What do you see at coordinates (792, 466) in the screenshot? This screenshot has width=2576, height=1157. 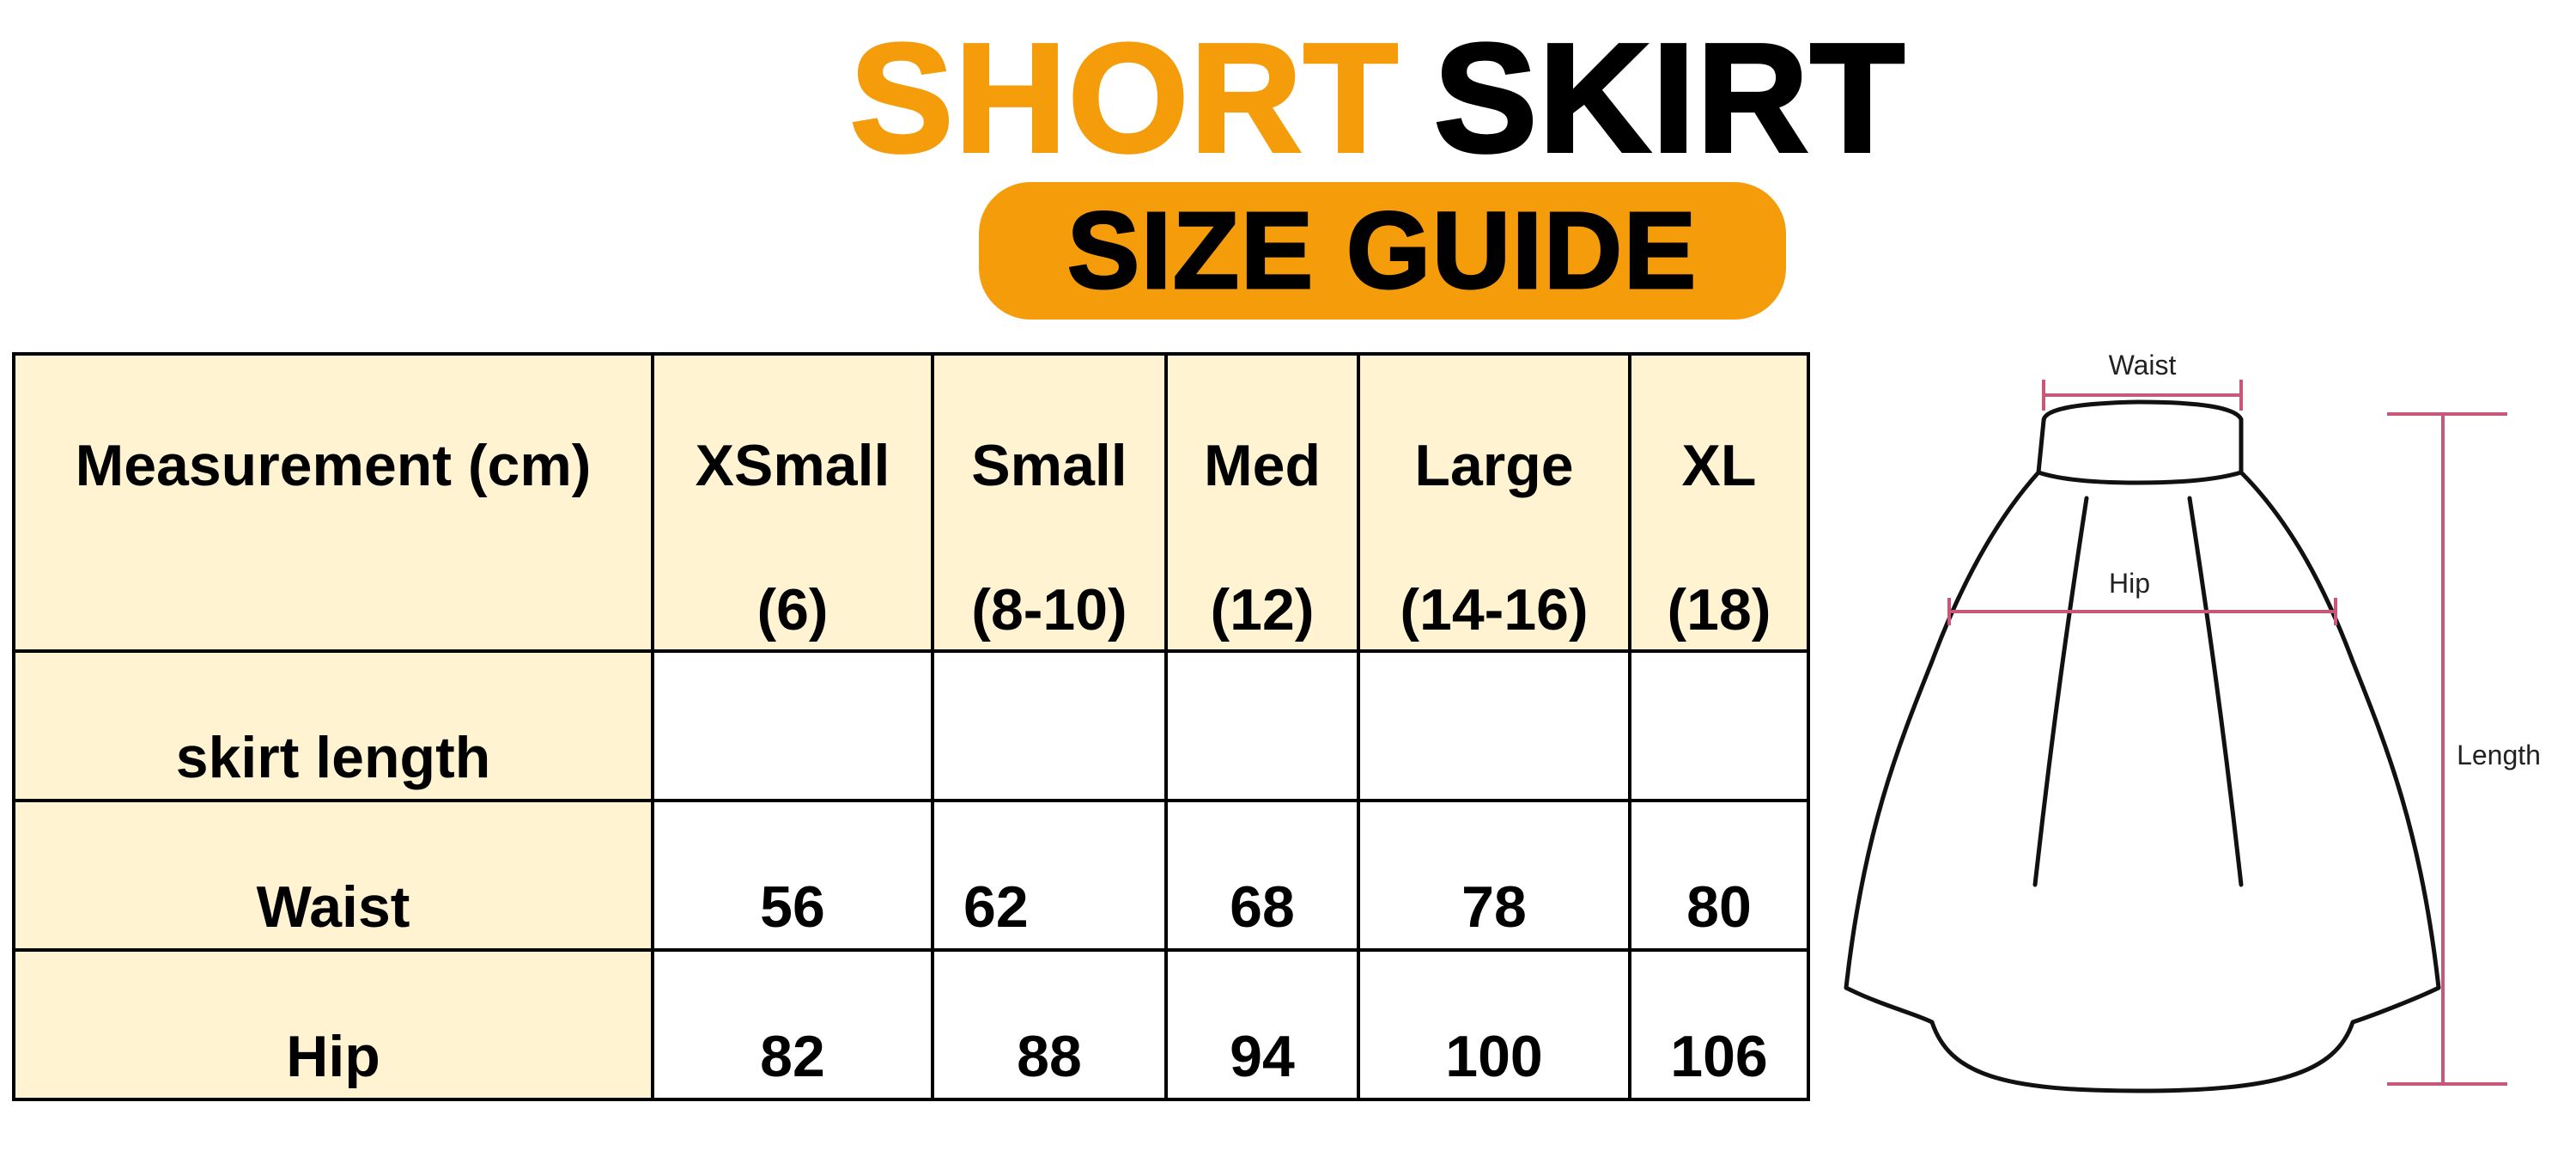 I see `size-name: XSmall` at bounding box center [792, 466].